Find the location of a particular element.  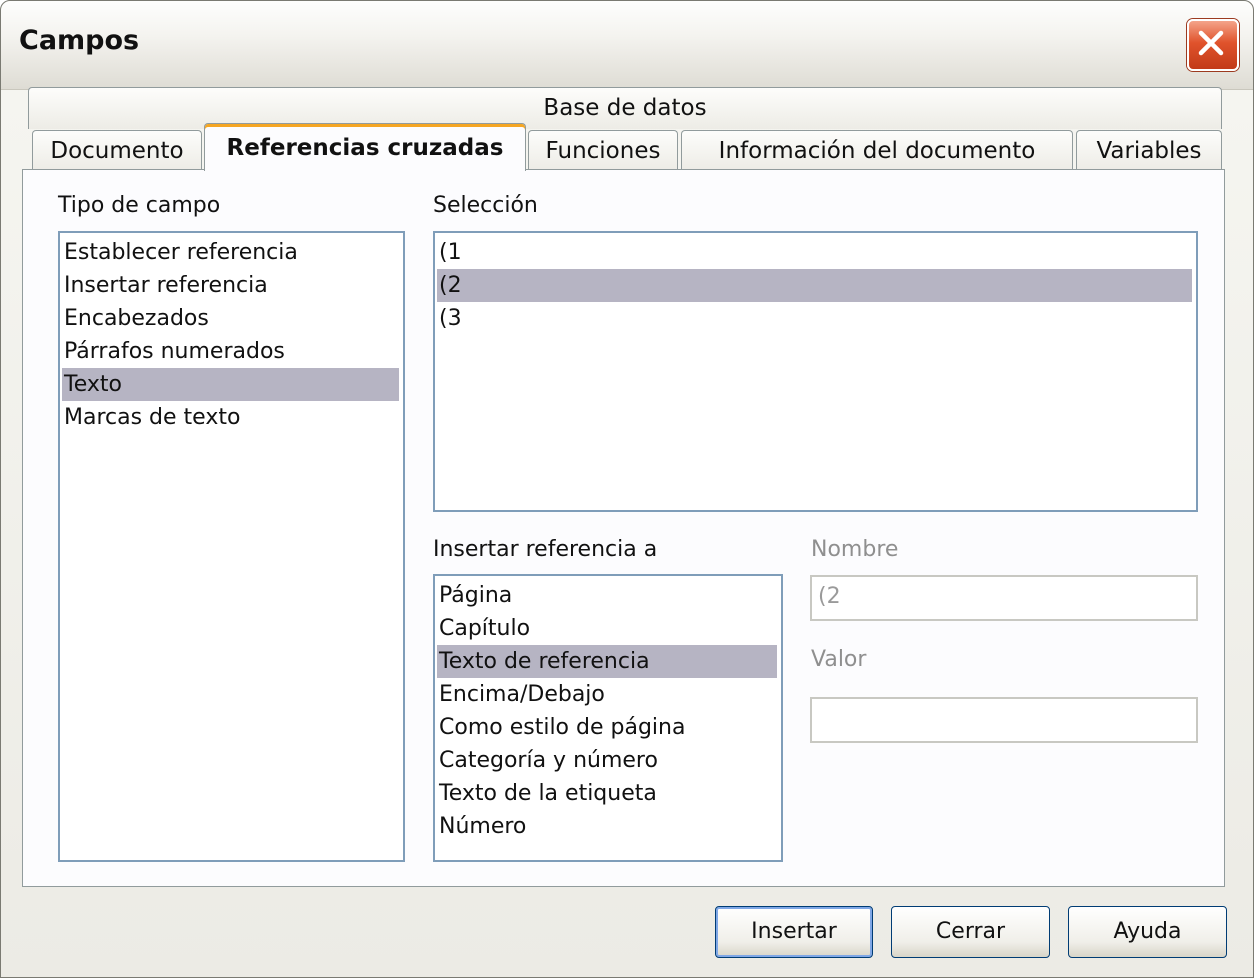

list-item: Como estilo de página is located at coordinates (607, 727).